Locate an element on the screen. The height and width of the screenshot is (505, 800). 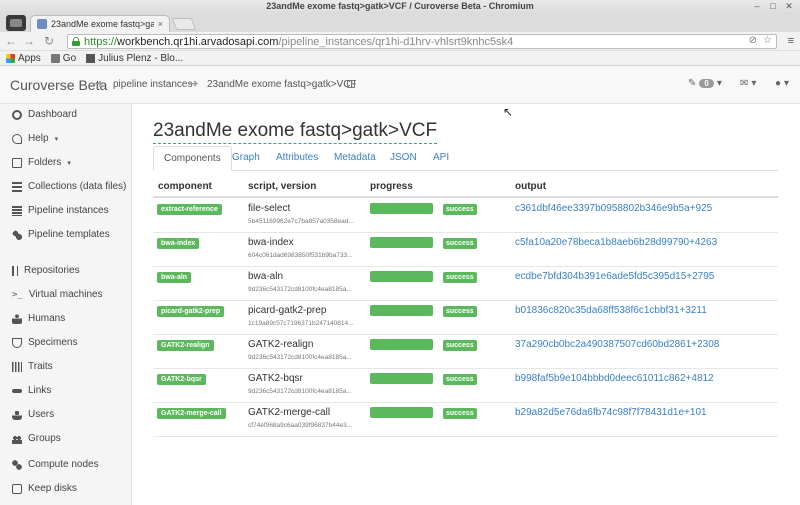
favicon-icon is located at coordinates (42, 24).